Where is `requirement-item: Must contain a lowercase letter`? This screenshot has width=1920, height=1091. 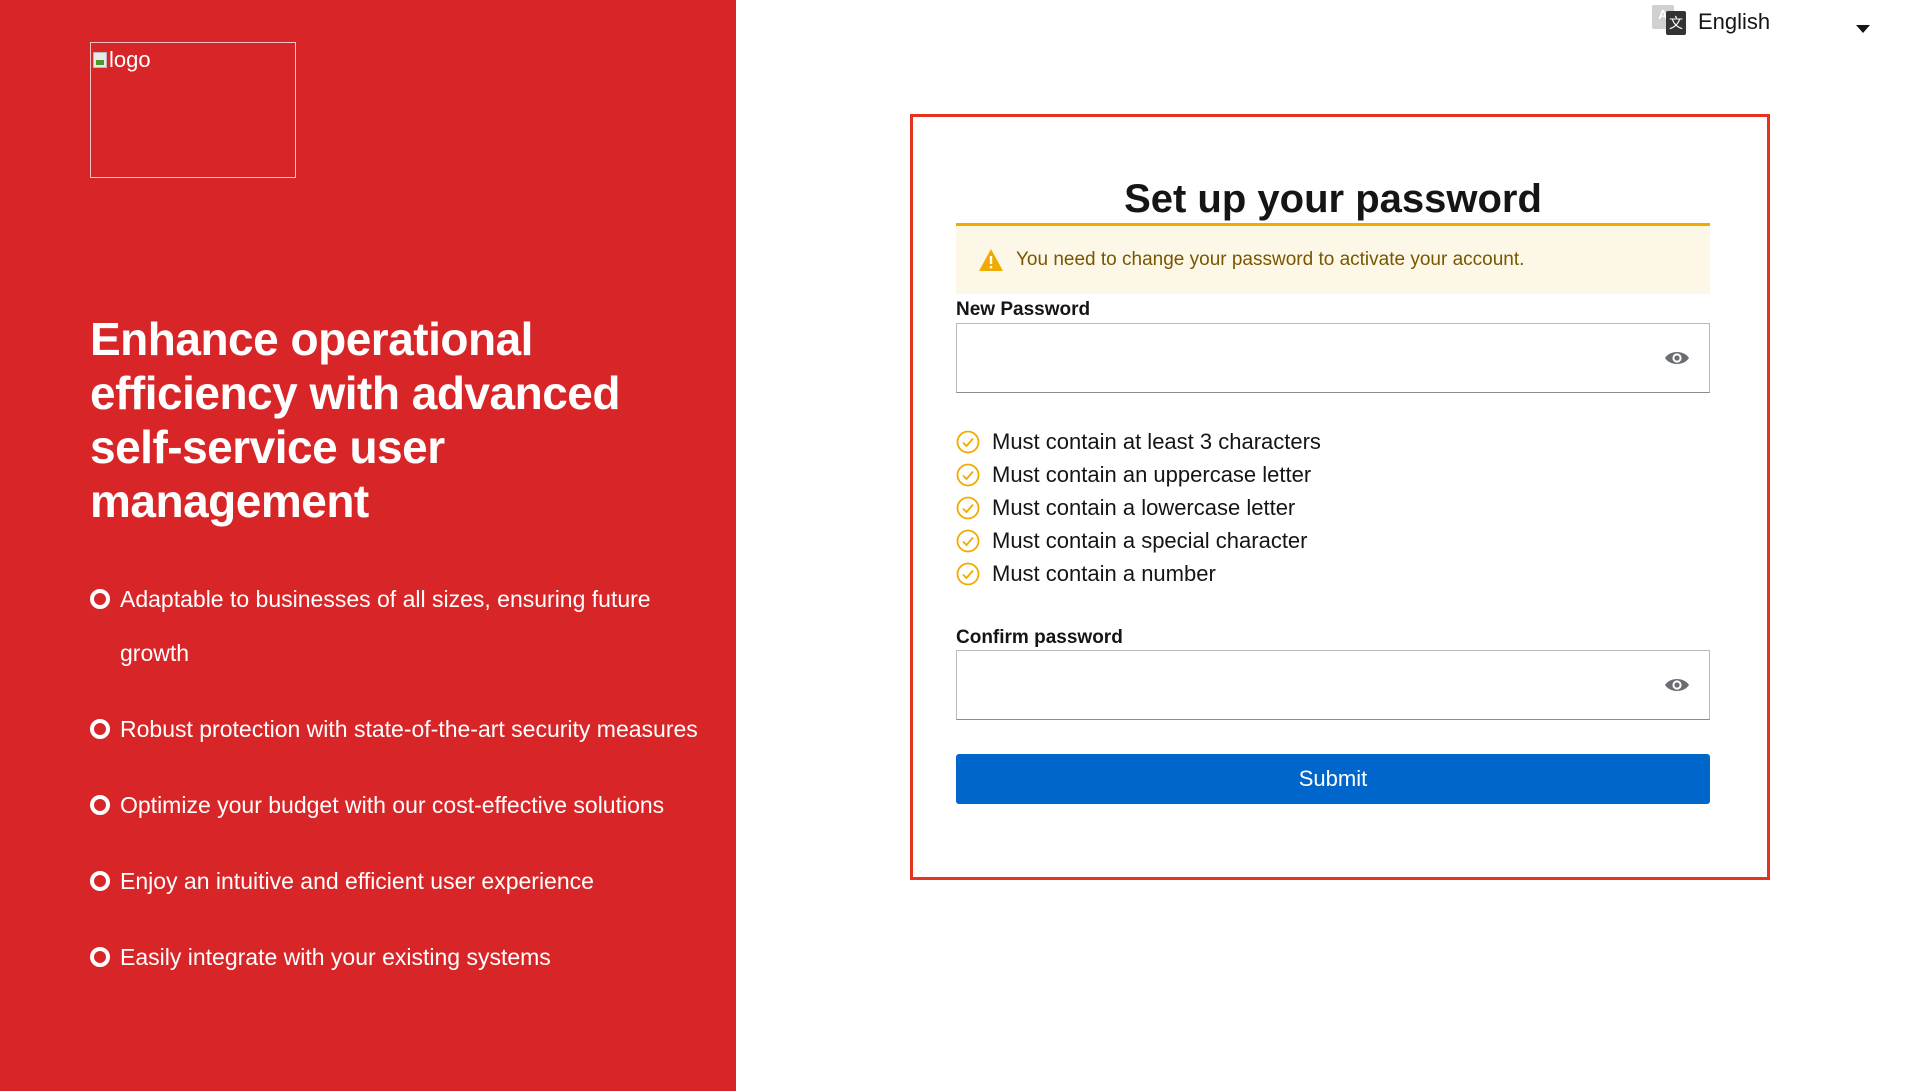
requirement-item: Must contain a lowercase letter is located at coordinates (1138, 507).